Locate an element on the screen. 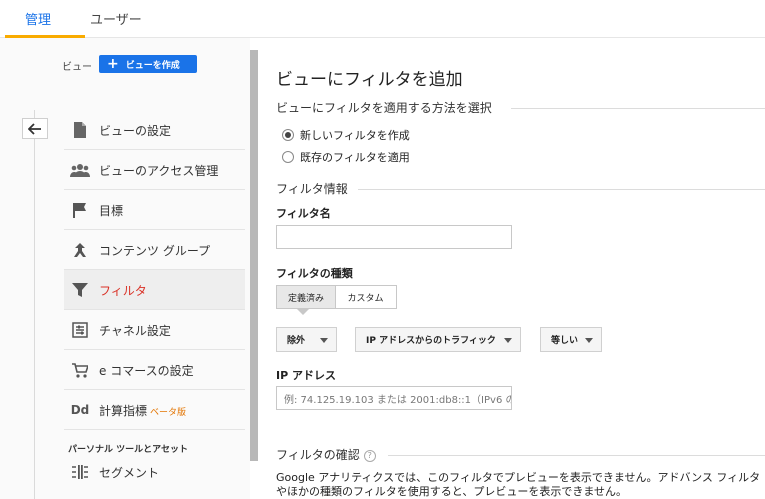 This screenshot has width=765, height=499. sidebar-item-label: フィルタ is located at coordinates (123, 291).